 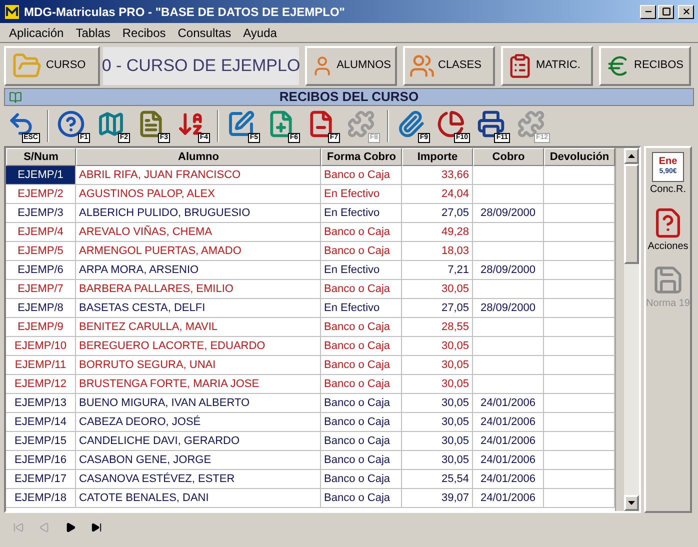 What do you see at coordinates (686, 11) in the screenshot?
I see `close-button` at bounding box center [686, 11].